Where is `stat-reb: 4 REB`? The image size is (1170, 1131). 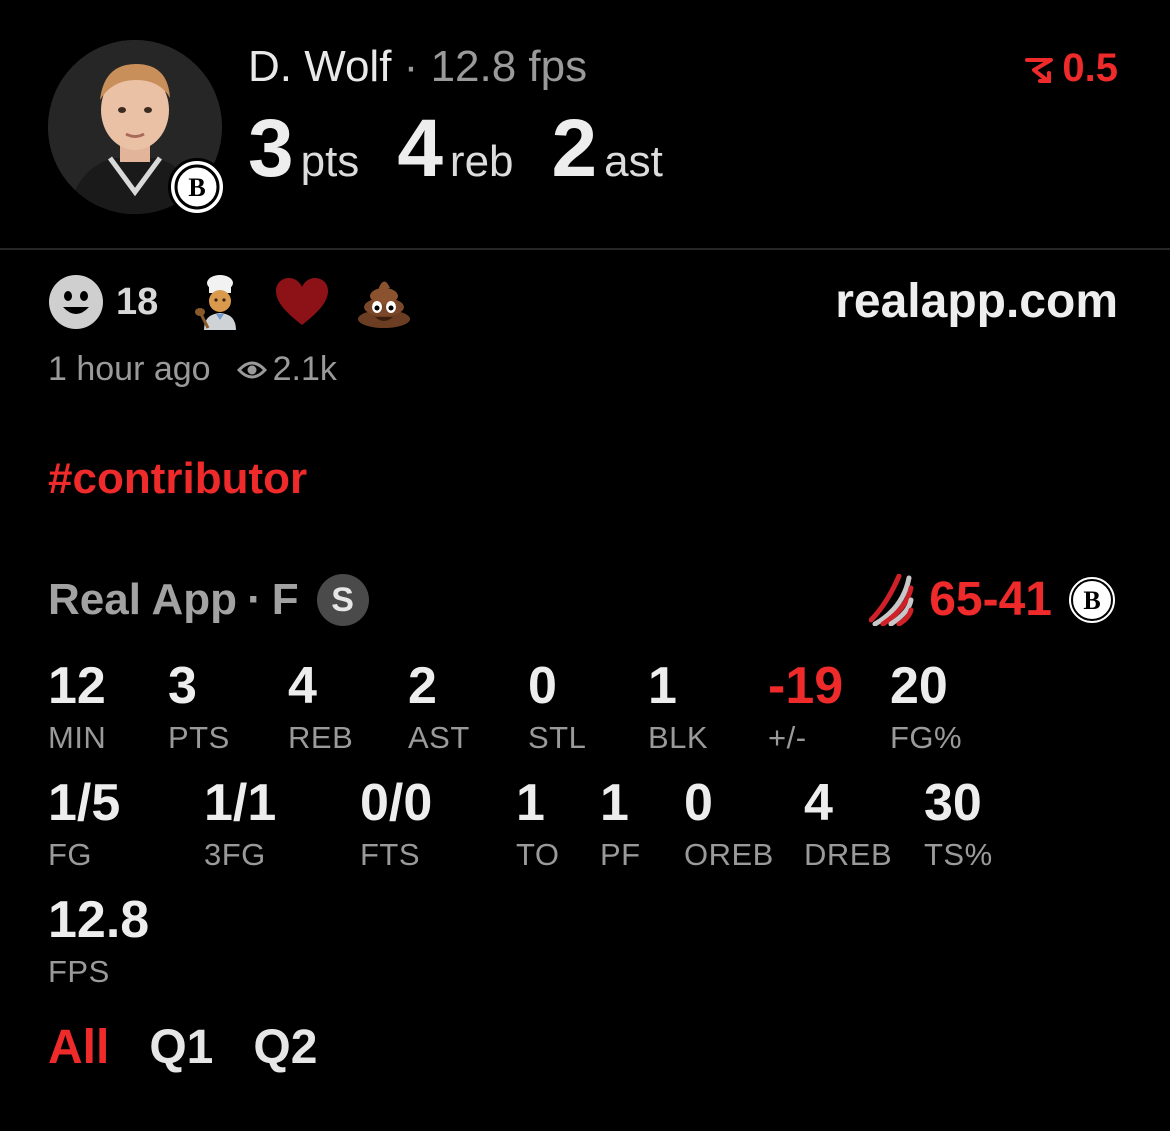
stat-reb: 4 REB is located at coordinates (320, 708).